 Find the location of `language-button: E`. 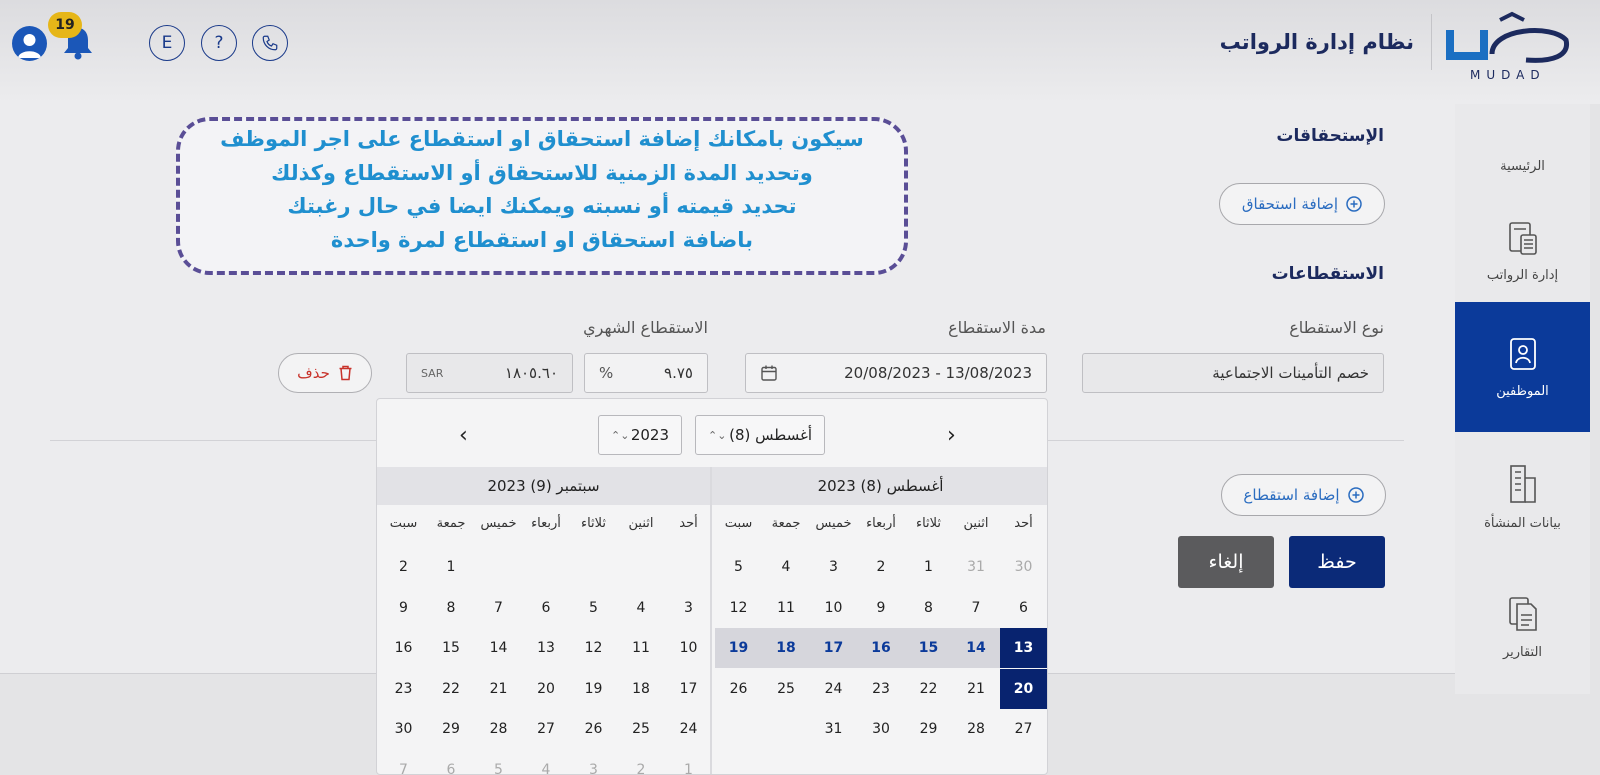

language-button: E is located at coordinates (167, 43).